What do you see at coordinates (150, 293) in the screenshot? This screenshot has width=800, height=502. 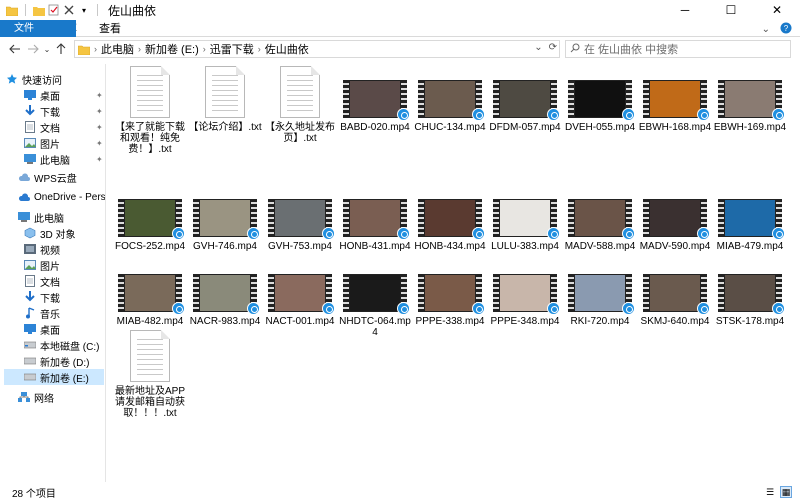 I see `video-file-item: MIAB-482.mp4` at bounding box center [150, 293].